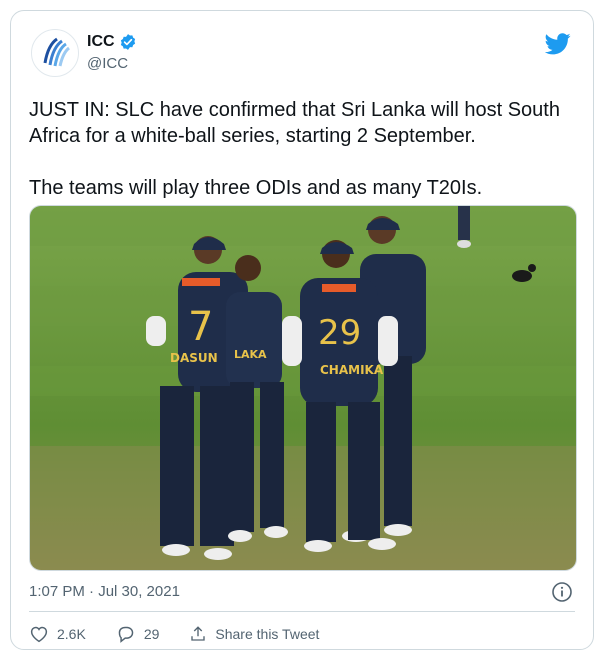  I want to click on account-name-row: ICC, so click(112, 42).